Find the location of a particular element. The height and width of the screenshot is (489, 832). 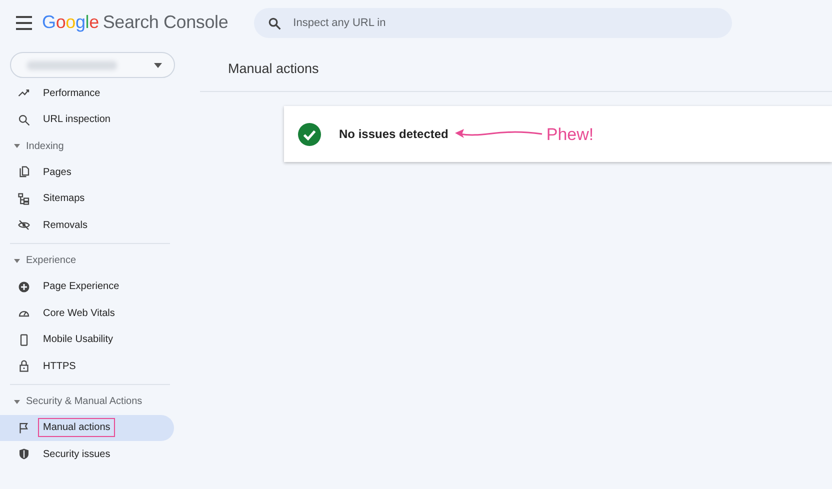

plus-circle-icon is located at coordinates (24, 286).